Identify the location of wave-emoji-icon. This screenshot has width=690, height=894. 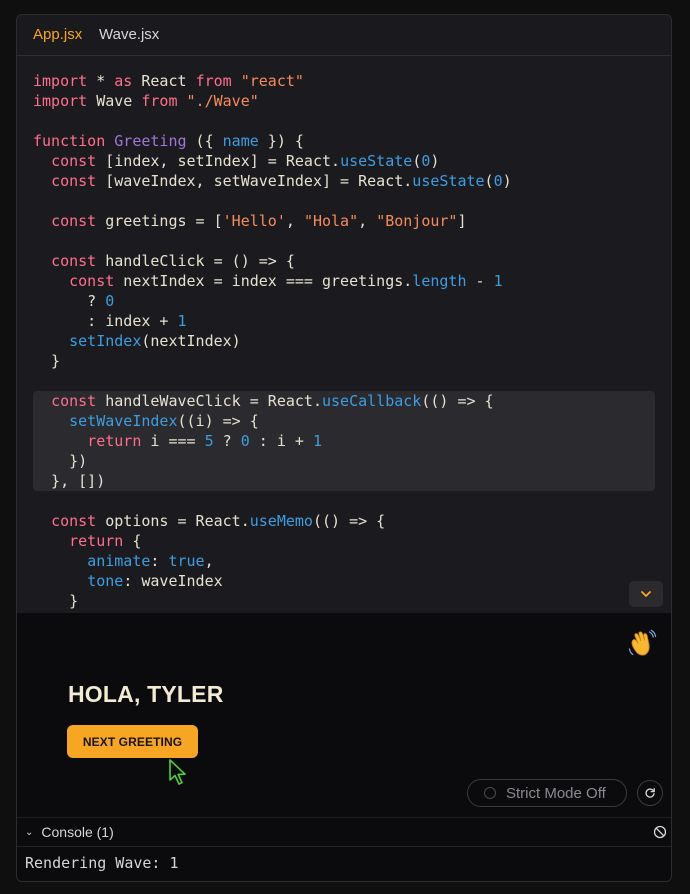
(642, 644).